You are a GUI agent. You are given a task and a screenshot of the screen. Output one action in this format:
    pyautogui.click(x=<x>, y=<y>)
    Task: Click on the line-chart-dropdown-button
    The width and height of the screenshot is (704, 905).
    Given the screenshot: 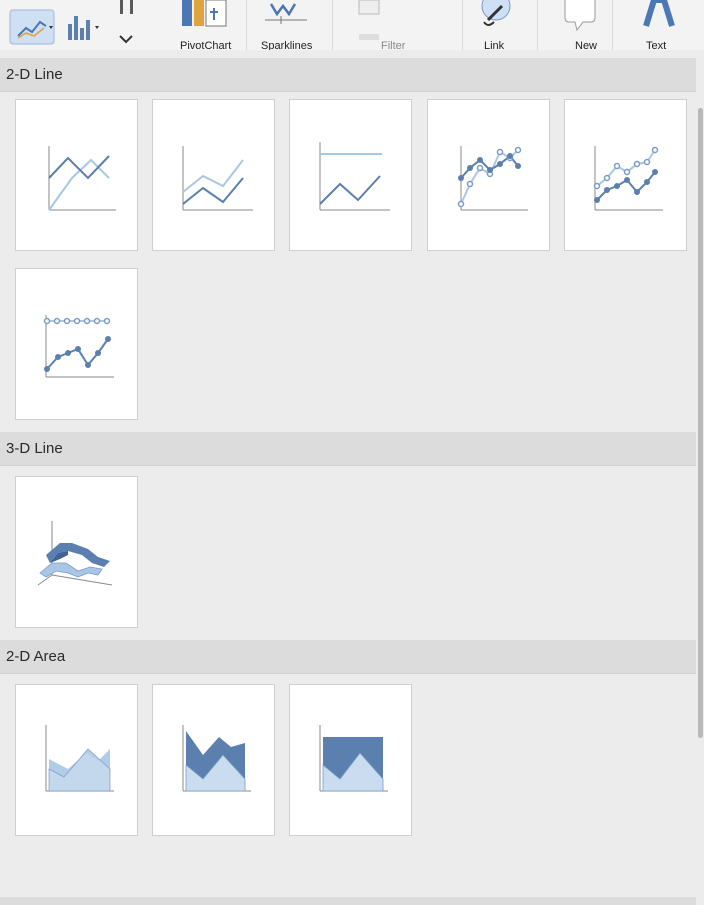 What is the action you would take?
    pyautogui.click(x=34, y=25)
    